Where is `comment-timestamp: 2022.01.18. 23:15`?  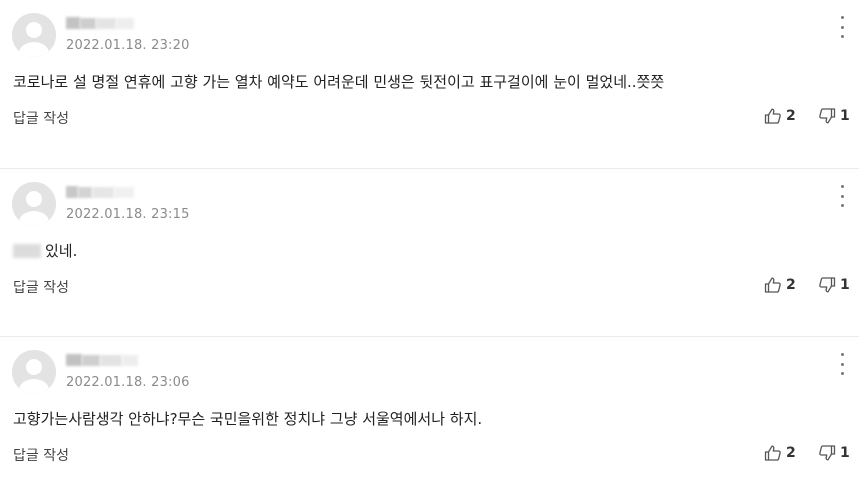
comment-timestamp: 2022.01.18. 23:15 is located at coordinates (128, 214).